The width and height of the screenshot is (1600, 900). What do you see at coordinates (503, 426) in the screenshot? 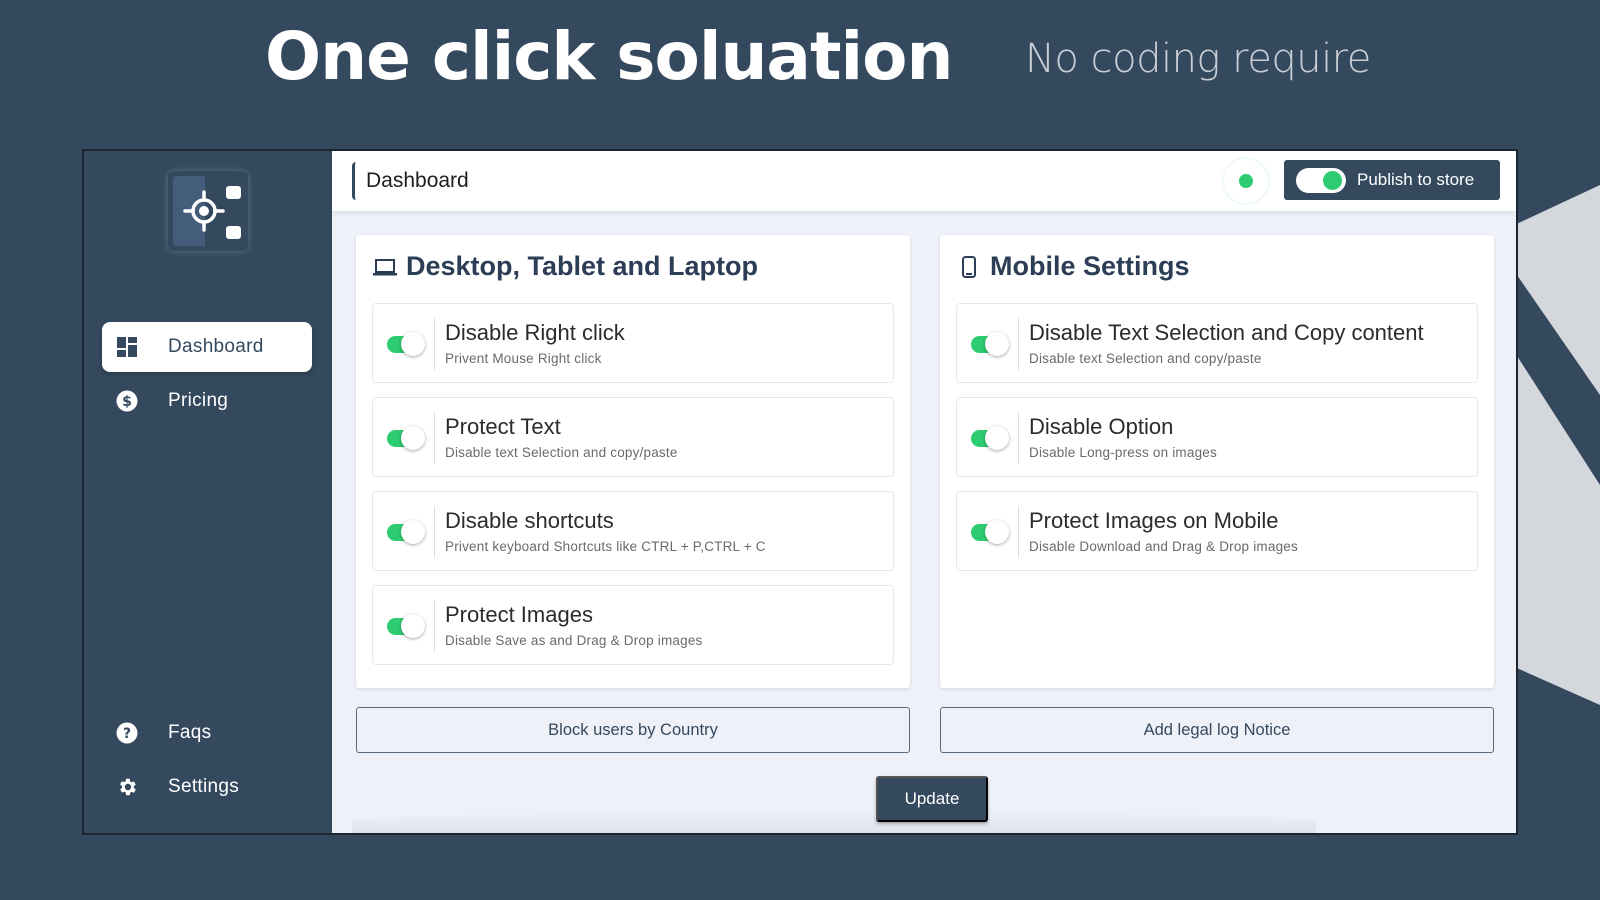
I see `setting-title: Protect Text` at bounding box center [503, 426].